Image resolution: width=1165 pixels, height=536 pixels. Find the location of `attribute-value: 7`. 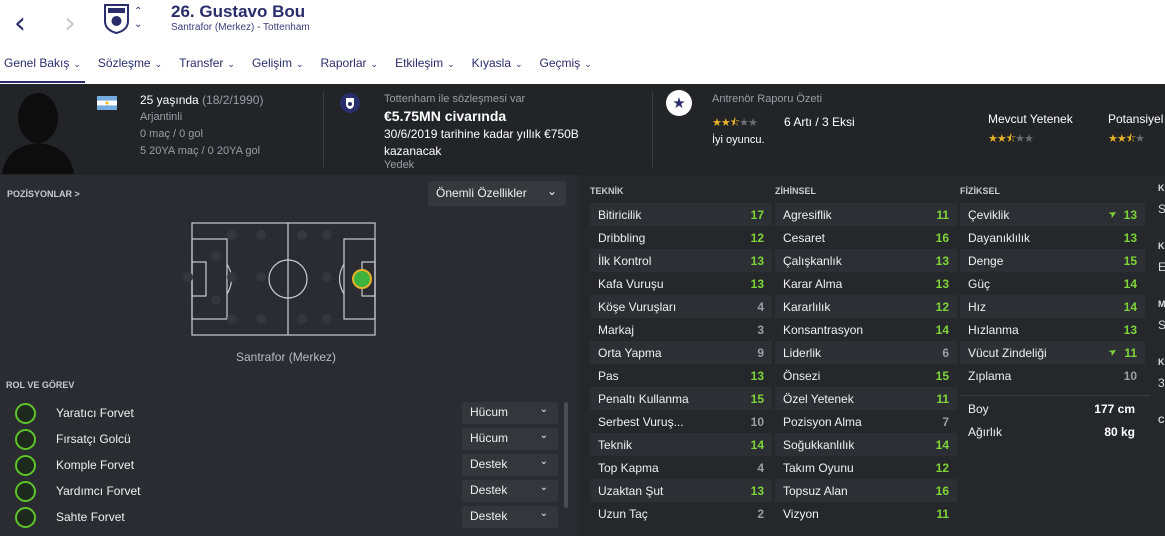

attribute-value: 7 is located at coordinates (945, 421).